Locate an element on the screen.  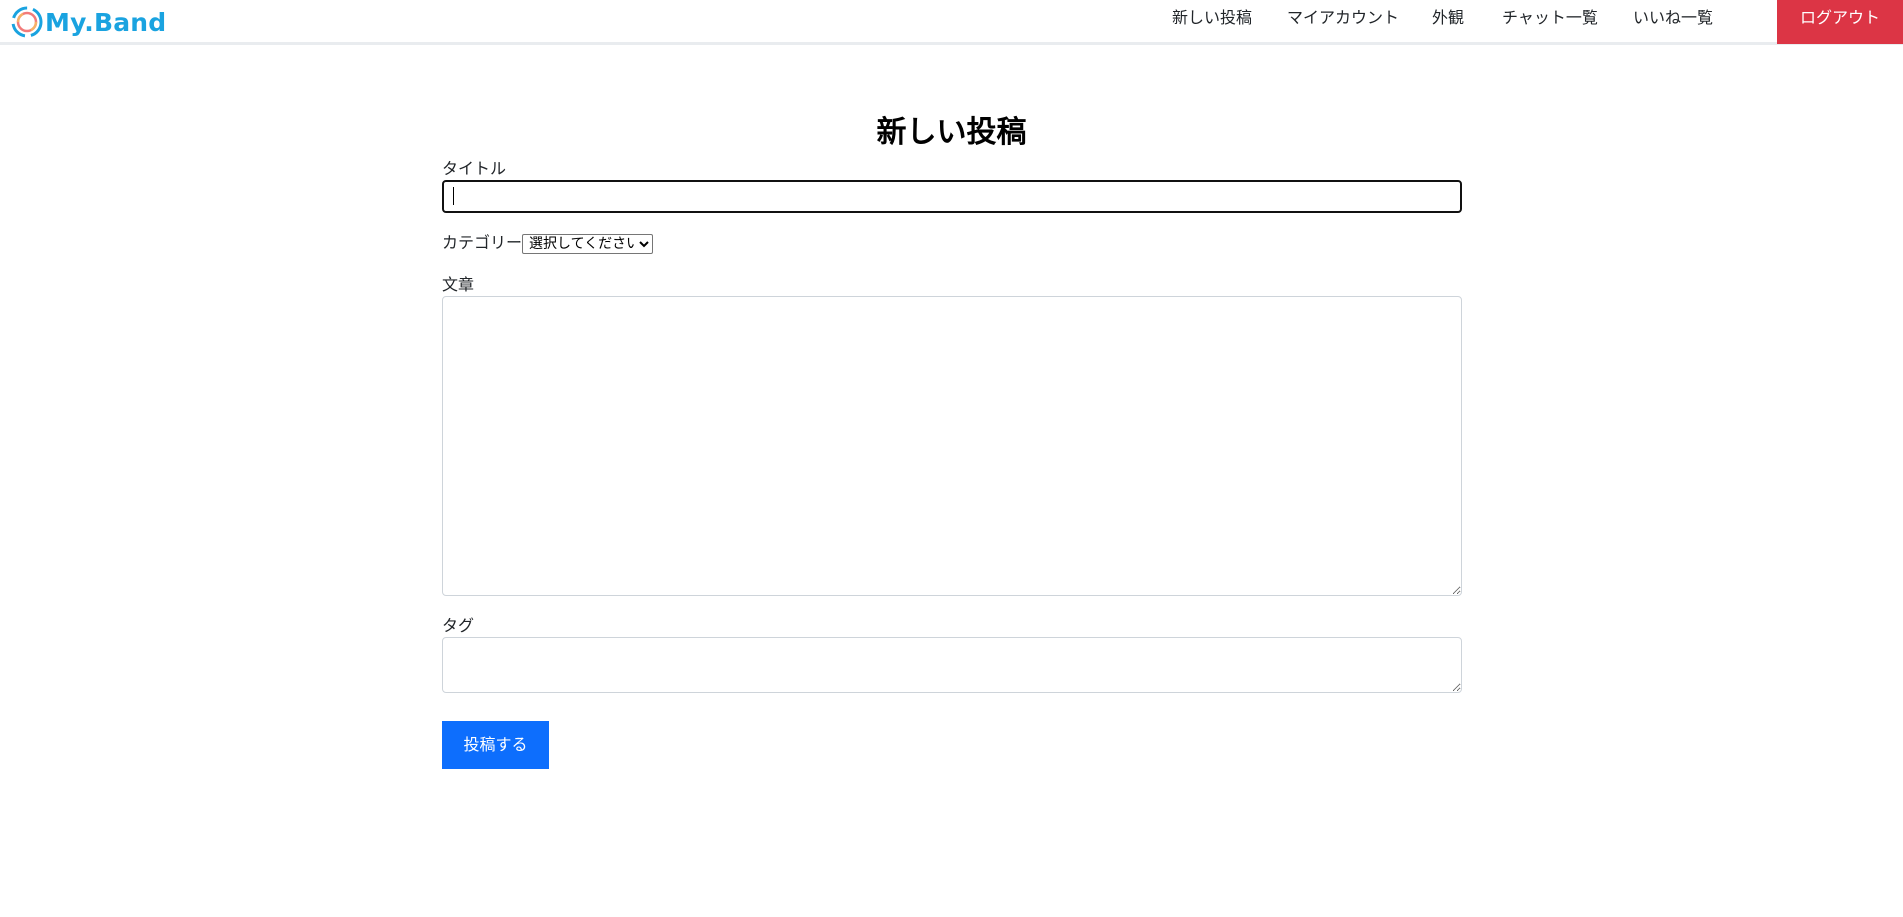
text-cursor is located at coordinates (453, 196).